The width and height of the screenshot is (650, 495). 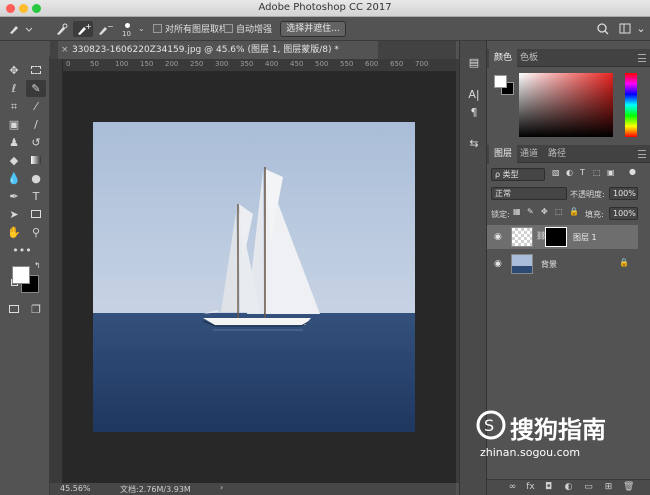 I want to click on options-bar: + − 10 ⌄ 对所有图层取样 自动增强 选择并遮住... ⌄, so click(x=325, y=29).